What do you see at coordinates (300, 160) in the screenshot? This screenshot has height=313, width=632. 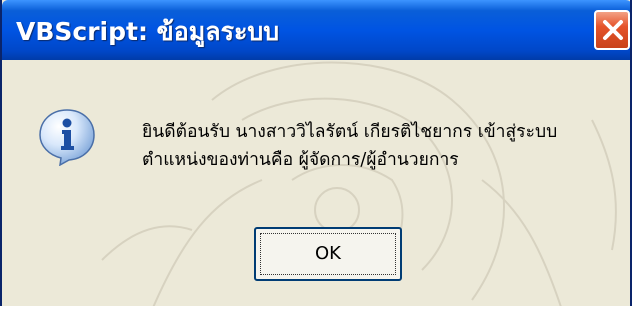 I see `message-line-2: ตำแหน่งของท่านคือ ผู้จัดการ/ผู้อำนวยการ` at bounding box center [300, 160].